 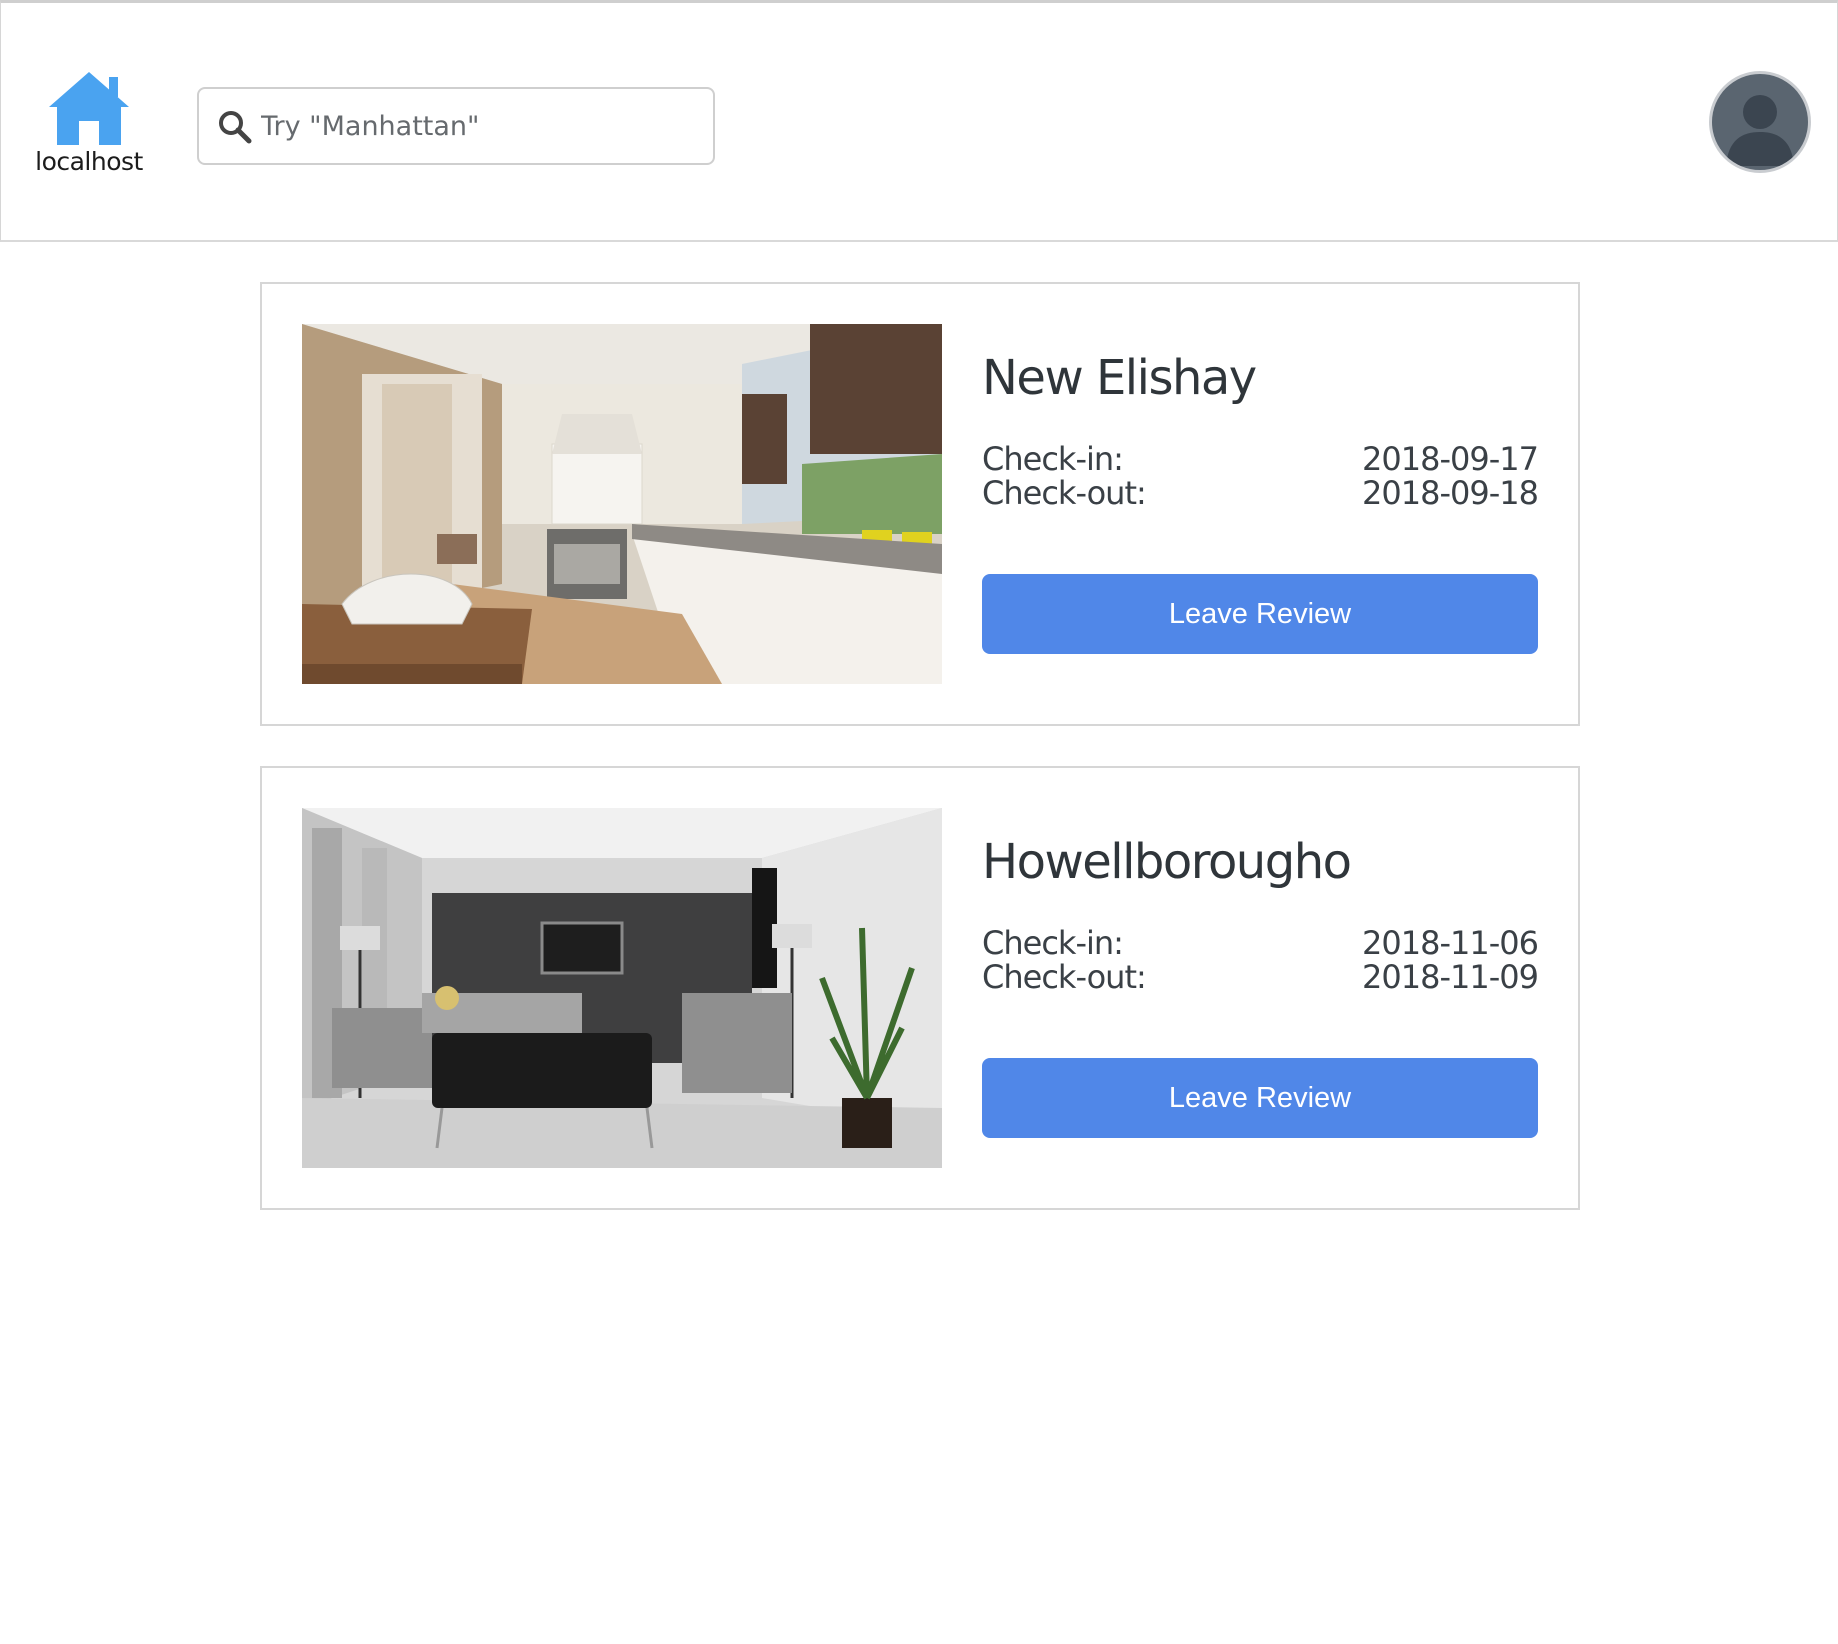 What do you see at coordinates (1760, 130) in the screenshot?
I see `user-silhouette-icon` at bounding box center [1760, 130].